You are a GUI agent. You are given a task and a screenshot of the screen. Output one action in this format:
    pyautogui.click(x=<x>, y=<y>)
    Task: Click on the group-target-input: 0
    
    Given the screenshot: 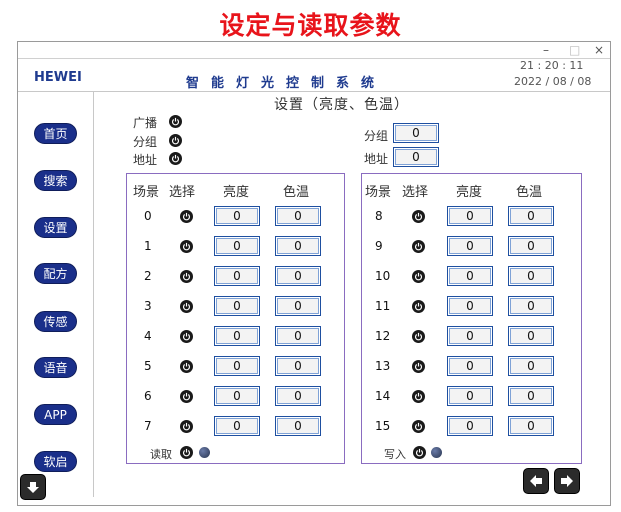 What is the action you would take?
    pyautogui.click(x=416, y=133)
    